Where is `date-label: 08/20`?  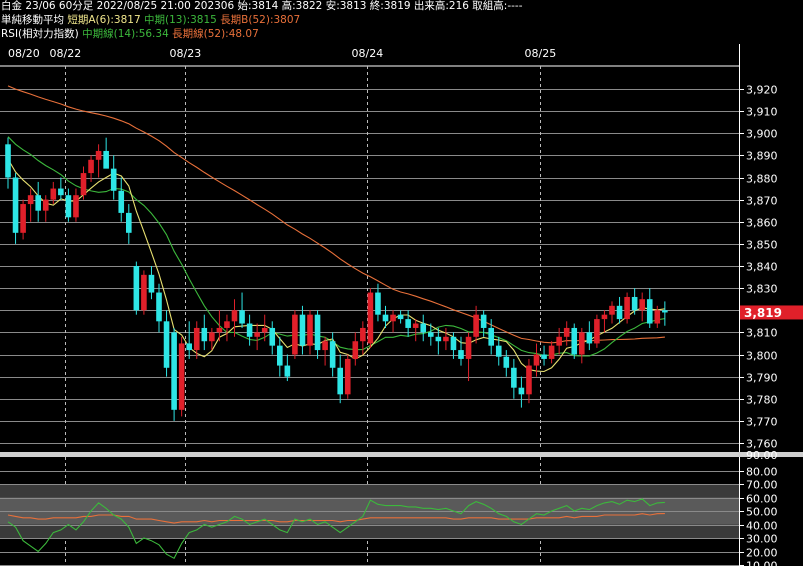 date-label: 08/20 is located at coordinates (24, 53).